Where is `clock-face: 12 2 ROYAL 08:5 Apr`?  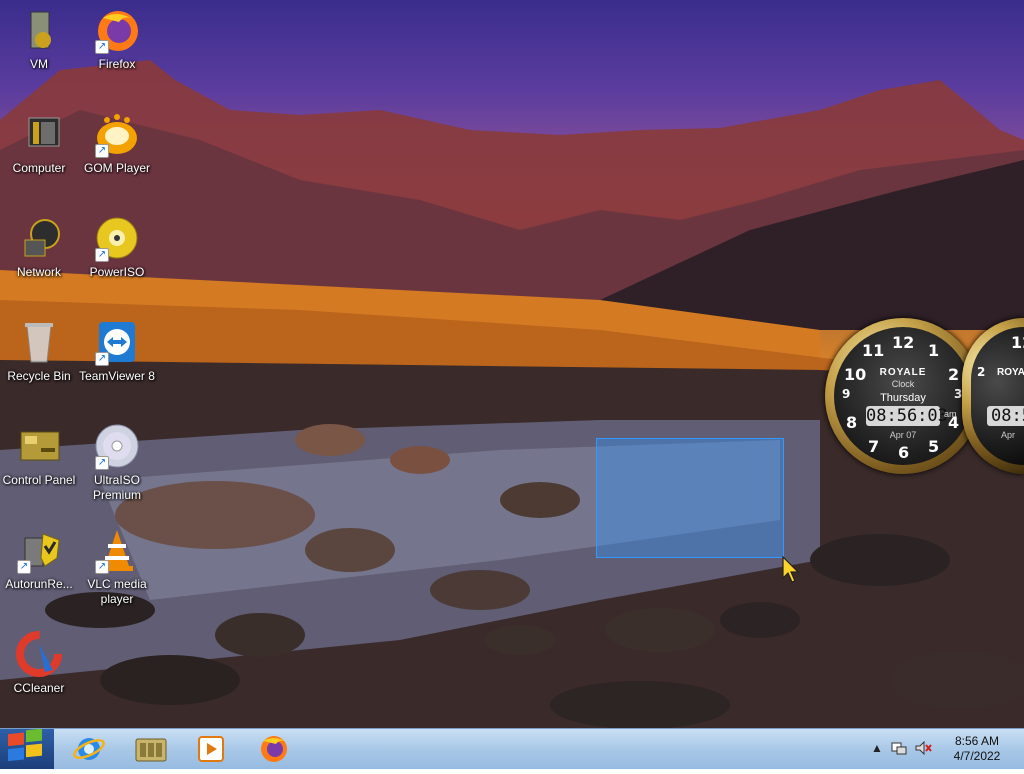 clock-face: 12 2 ROYAL 08:5 Apr is located at coordinates (997, 396).